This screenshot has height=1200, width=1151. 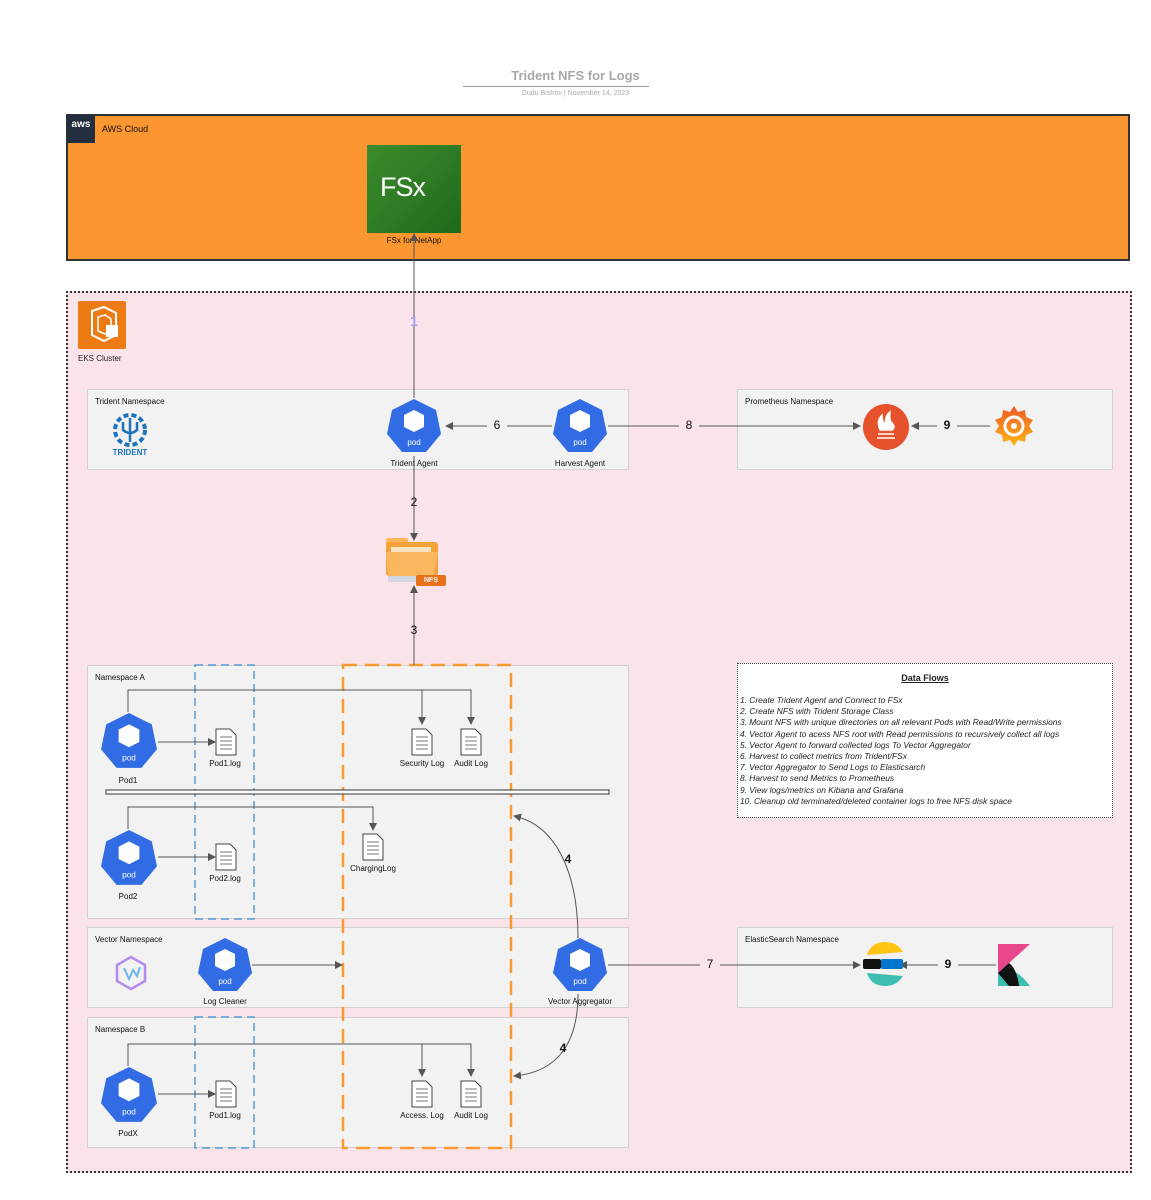 What do you see at coordinates (431, 580) in the screenshot?
I see `nfs-badge: NFS` at bounding box center [431, 580].